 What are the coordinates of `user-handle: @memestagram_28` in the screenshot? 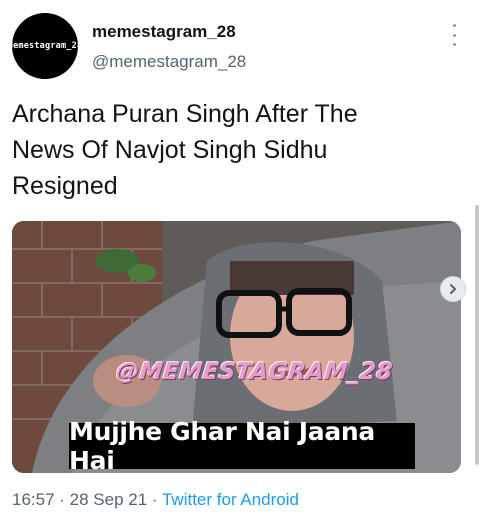 It's located at (169, 62).